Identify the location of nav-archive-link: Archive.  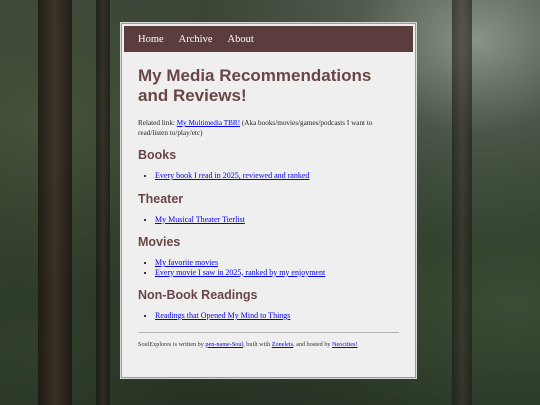
(196, 39).